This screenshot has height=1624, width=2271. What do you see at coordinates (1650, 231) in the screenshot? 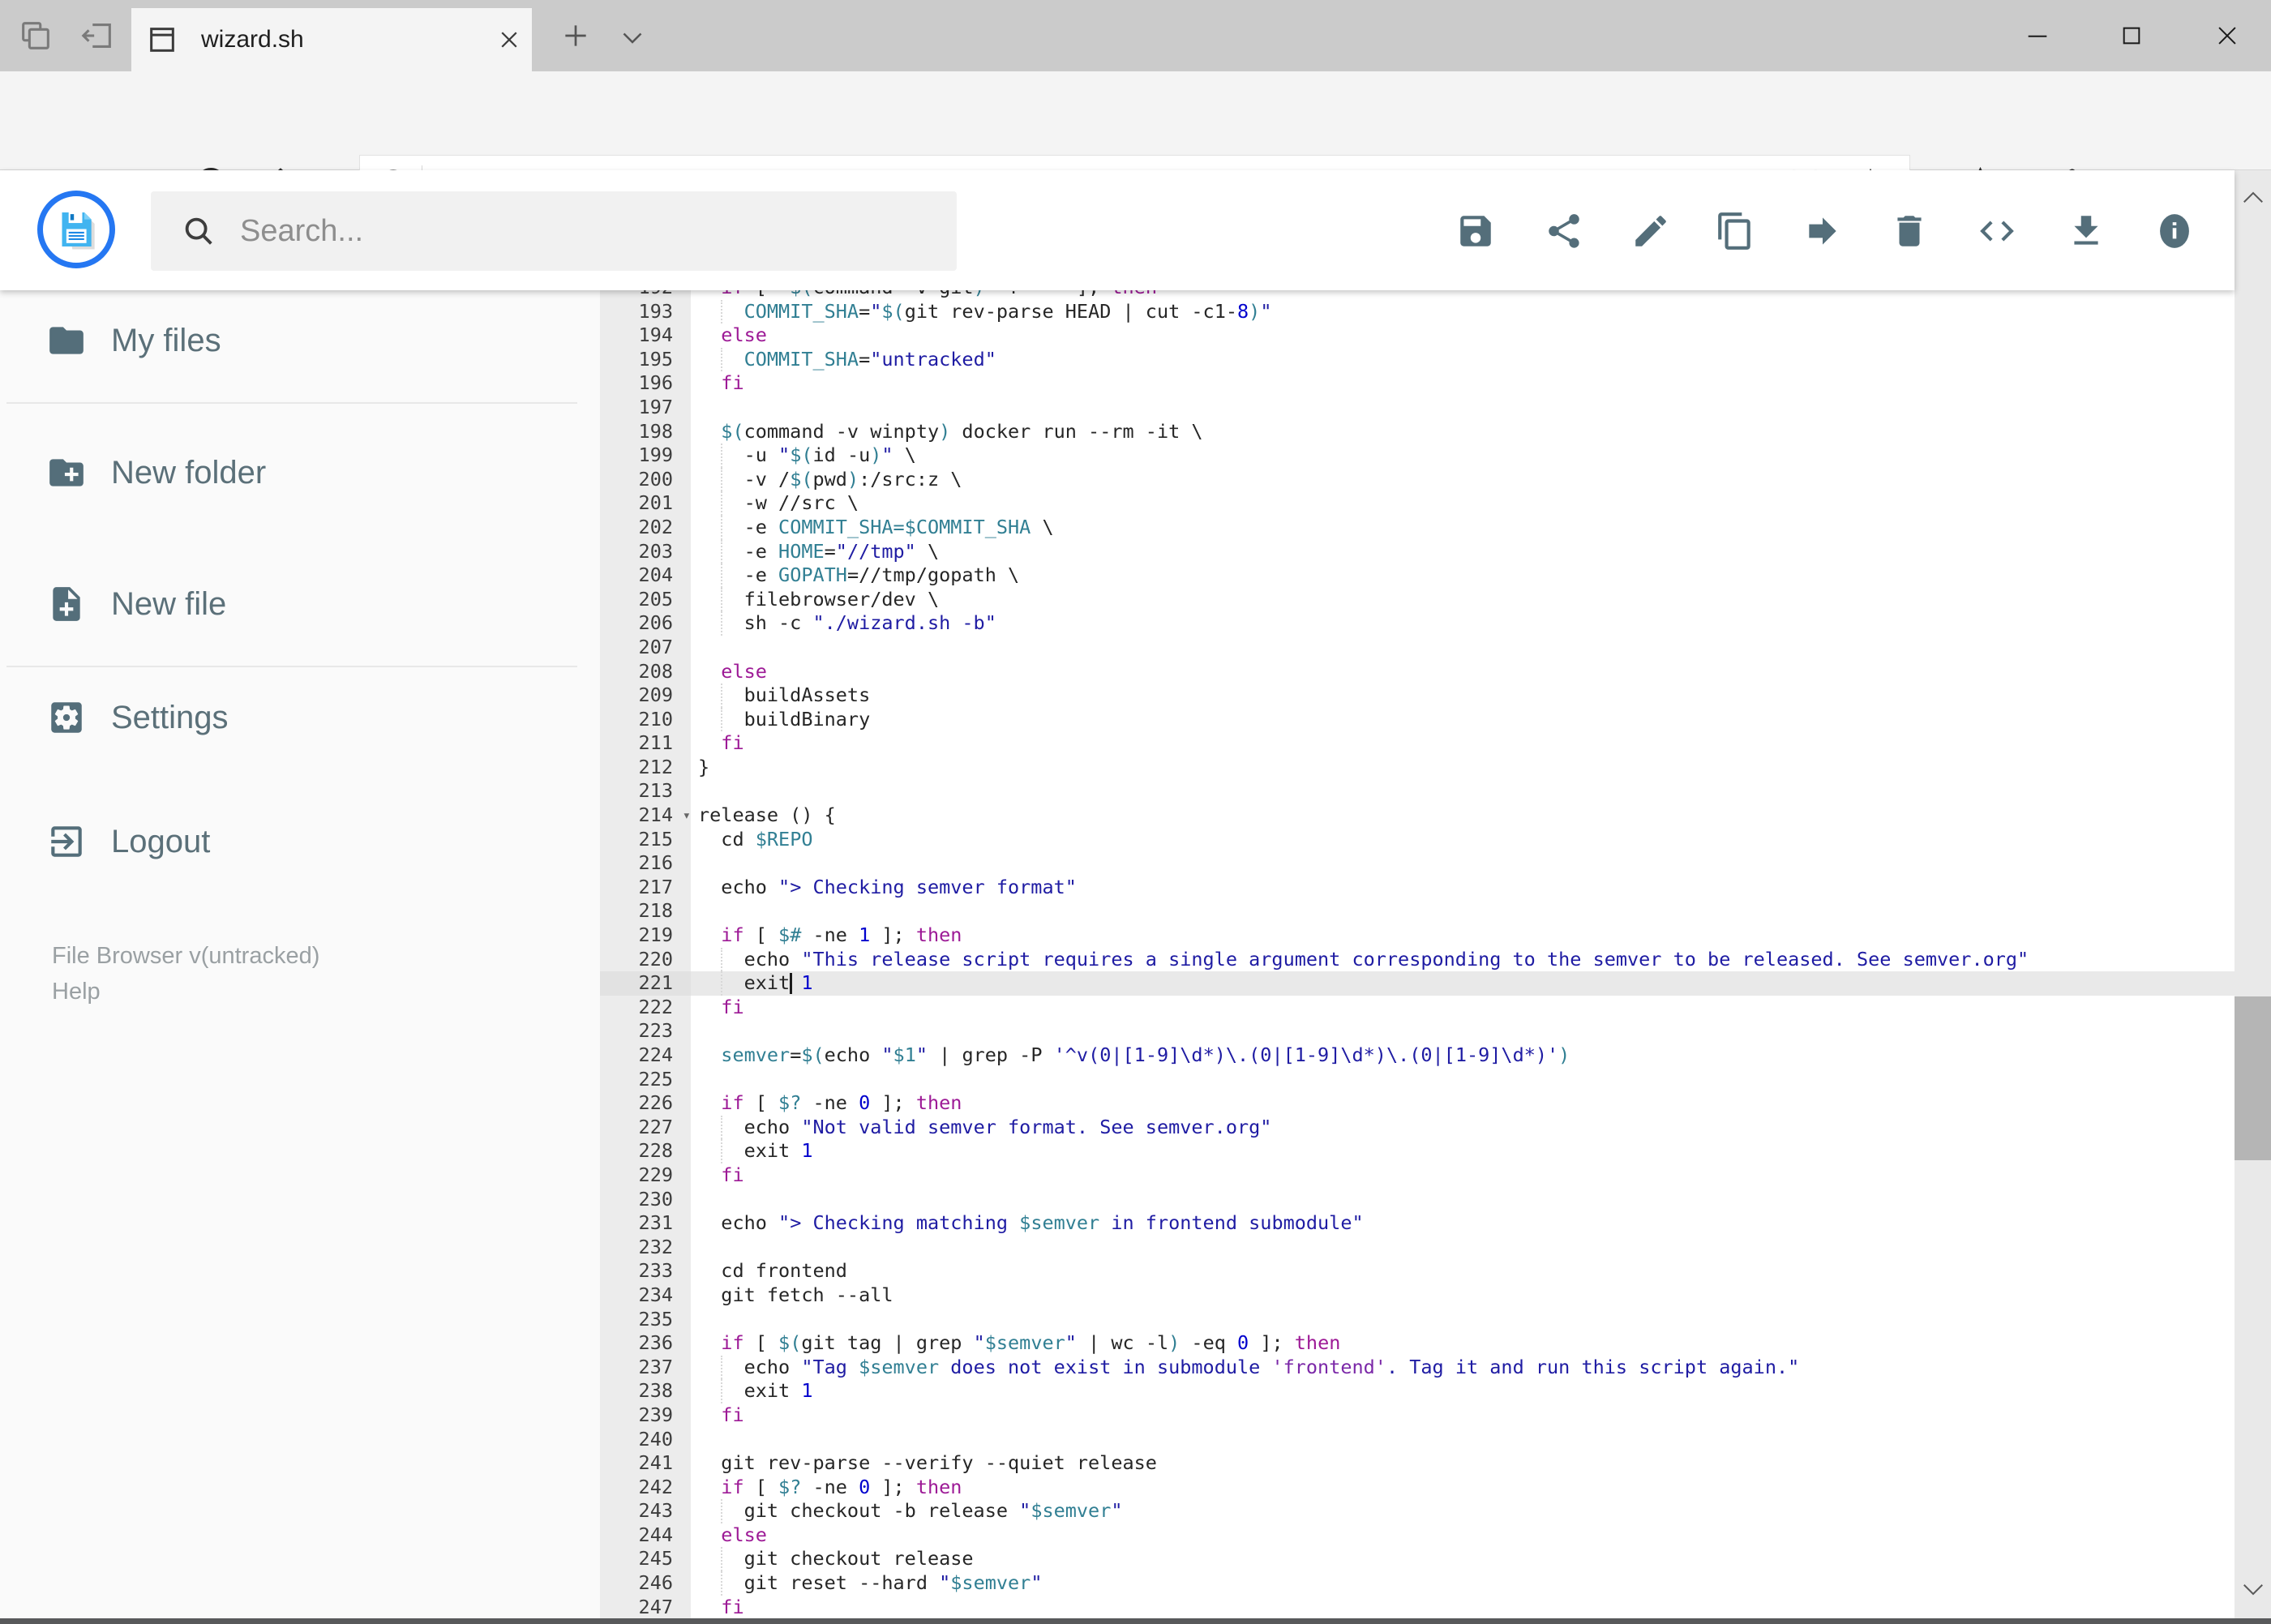
I see `rename-button` at bounding box center [1650, 231].